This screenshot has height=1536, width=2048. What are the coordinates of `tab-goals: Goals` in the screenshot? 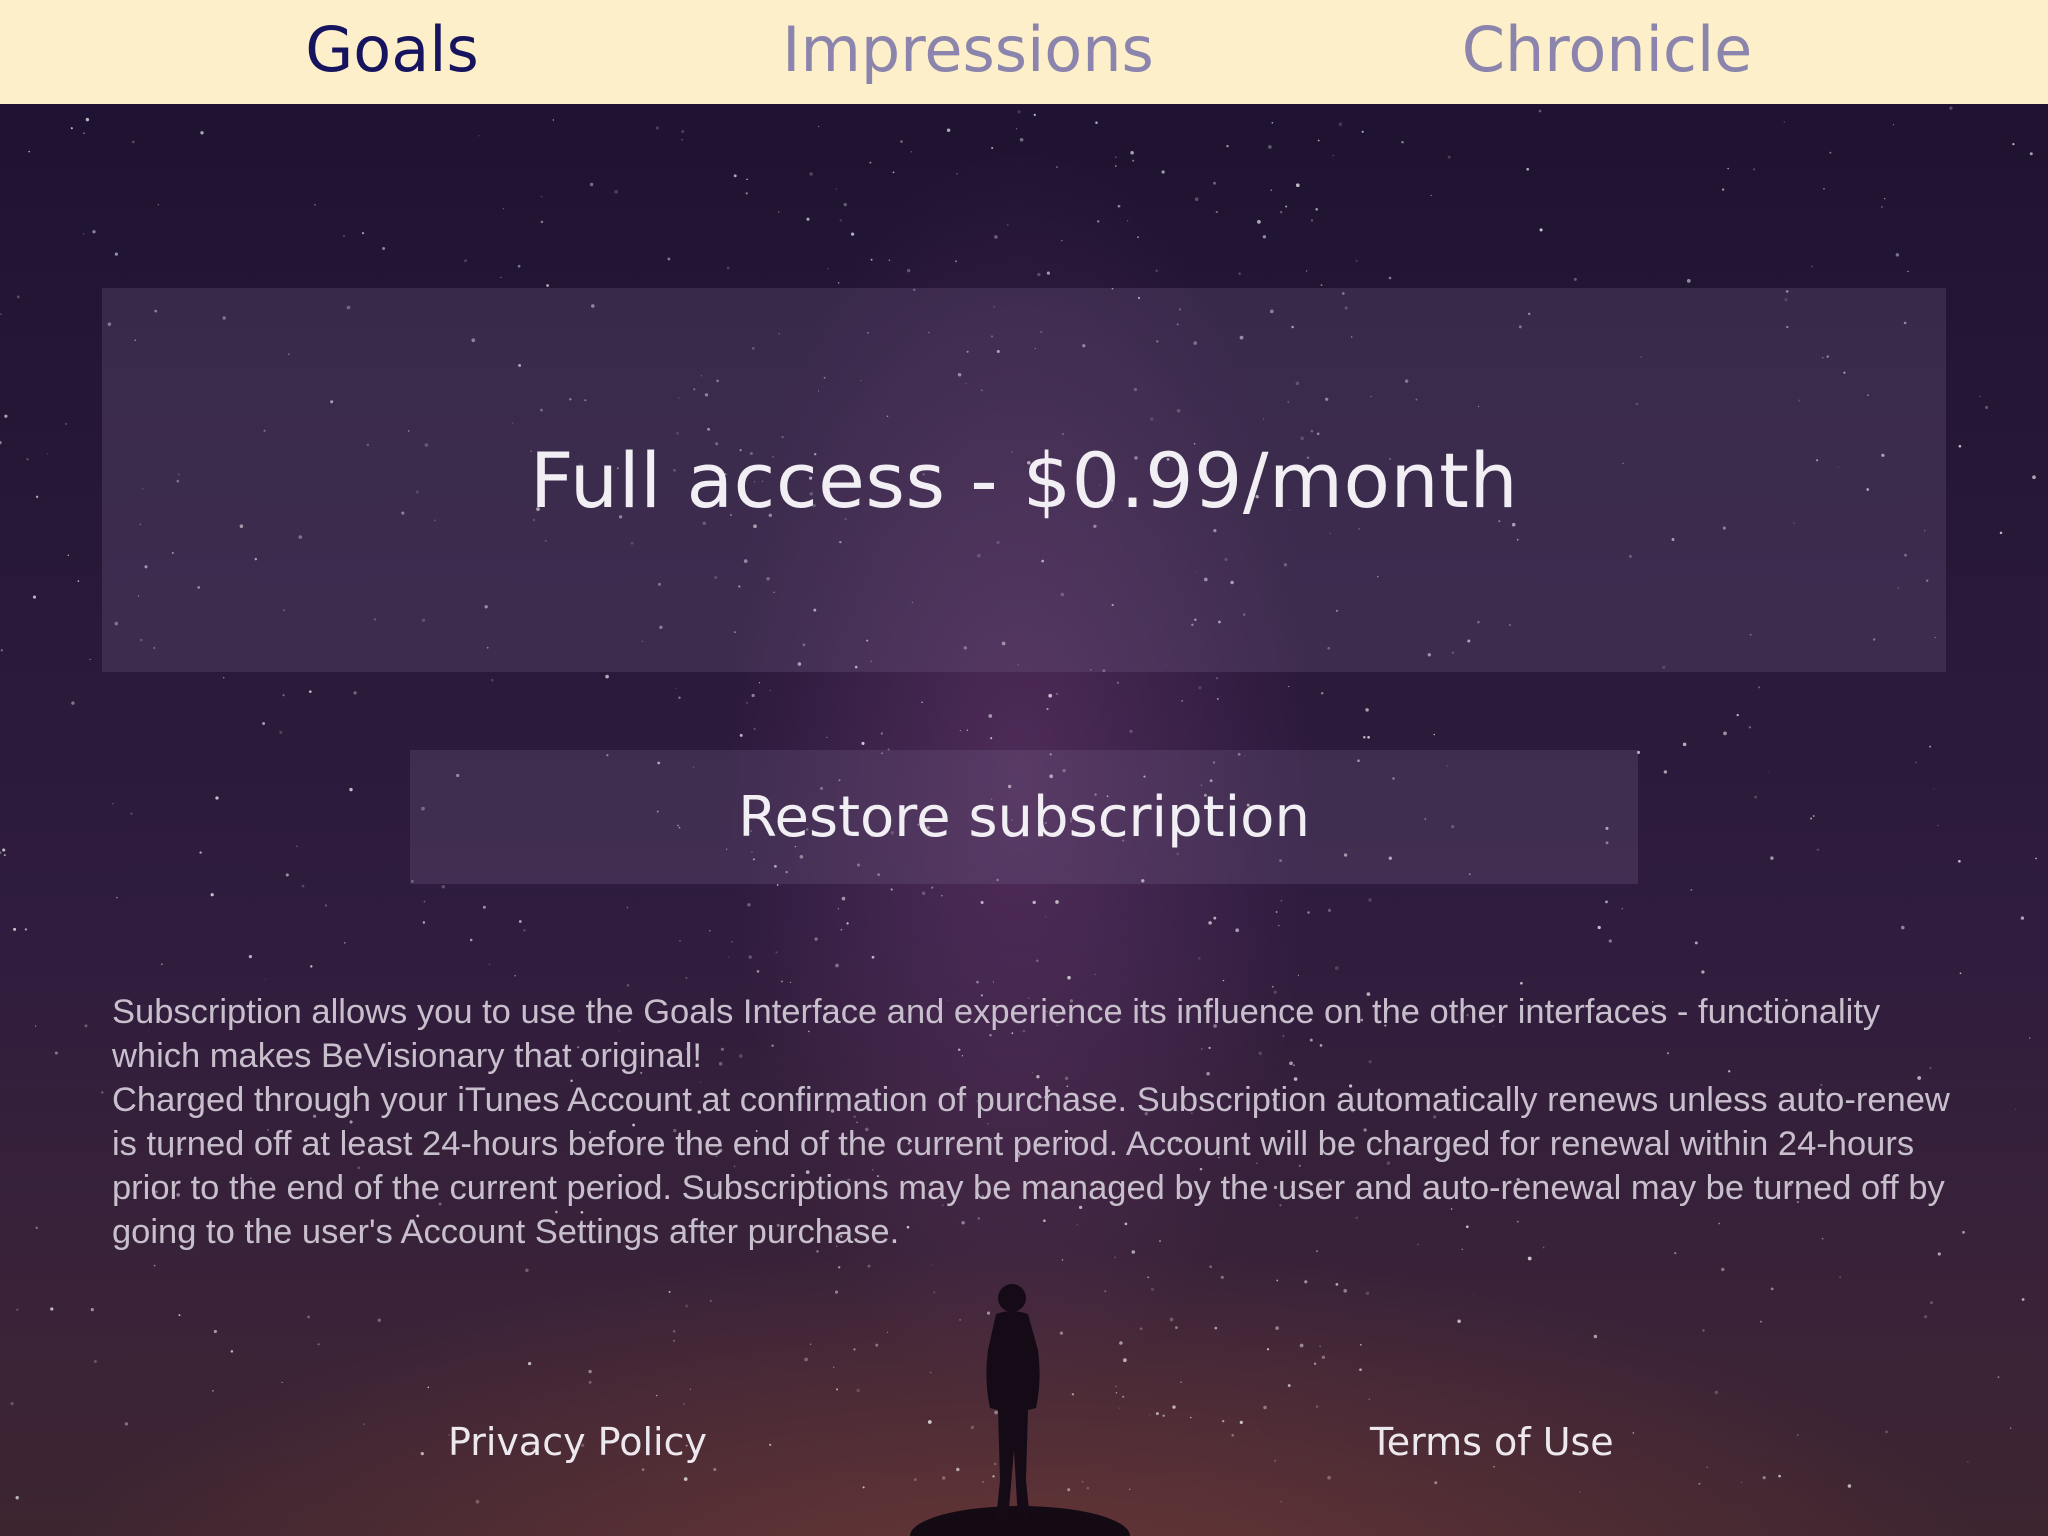 It's located at (392, 52).